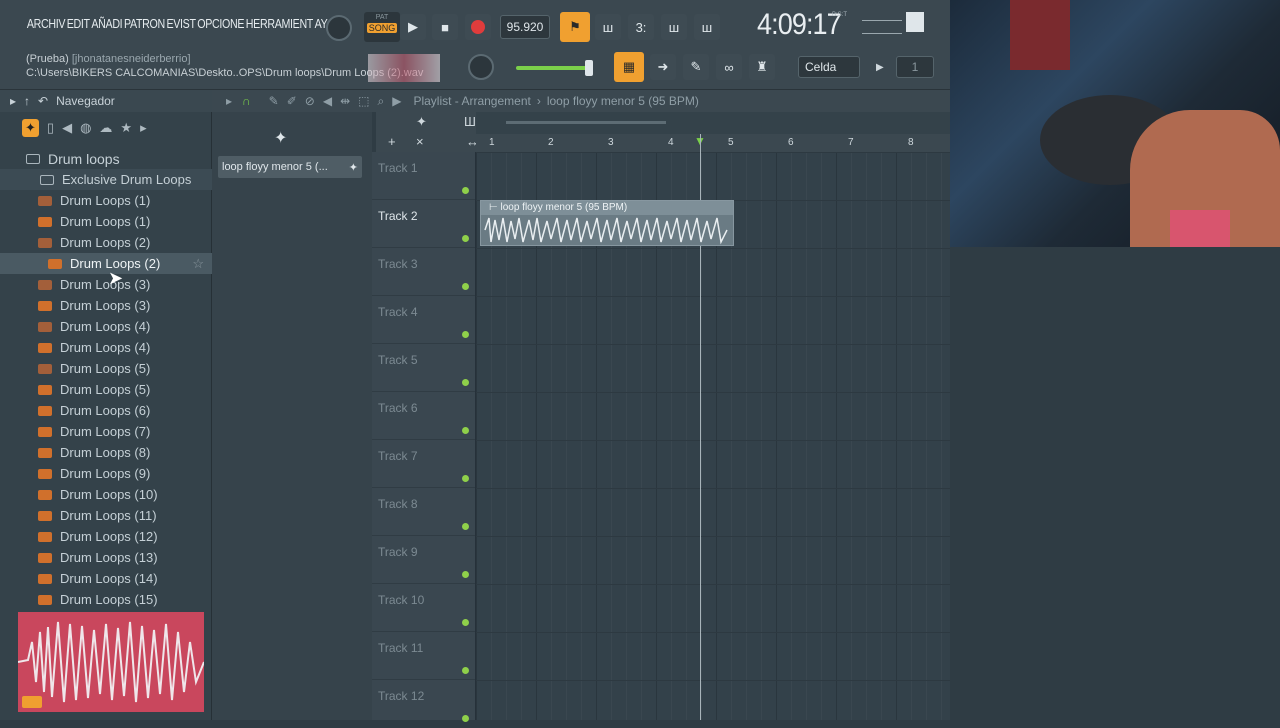 The height and width of the screenshot is (728, 1280). Describe the element at coordinates (220, 27) in the screenshot. I see `menu-opciones: OPCIONE` at that location.